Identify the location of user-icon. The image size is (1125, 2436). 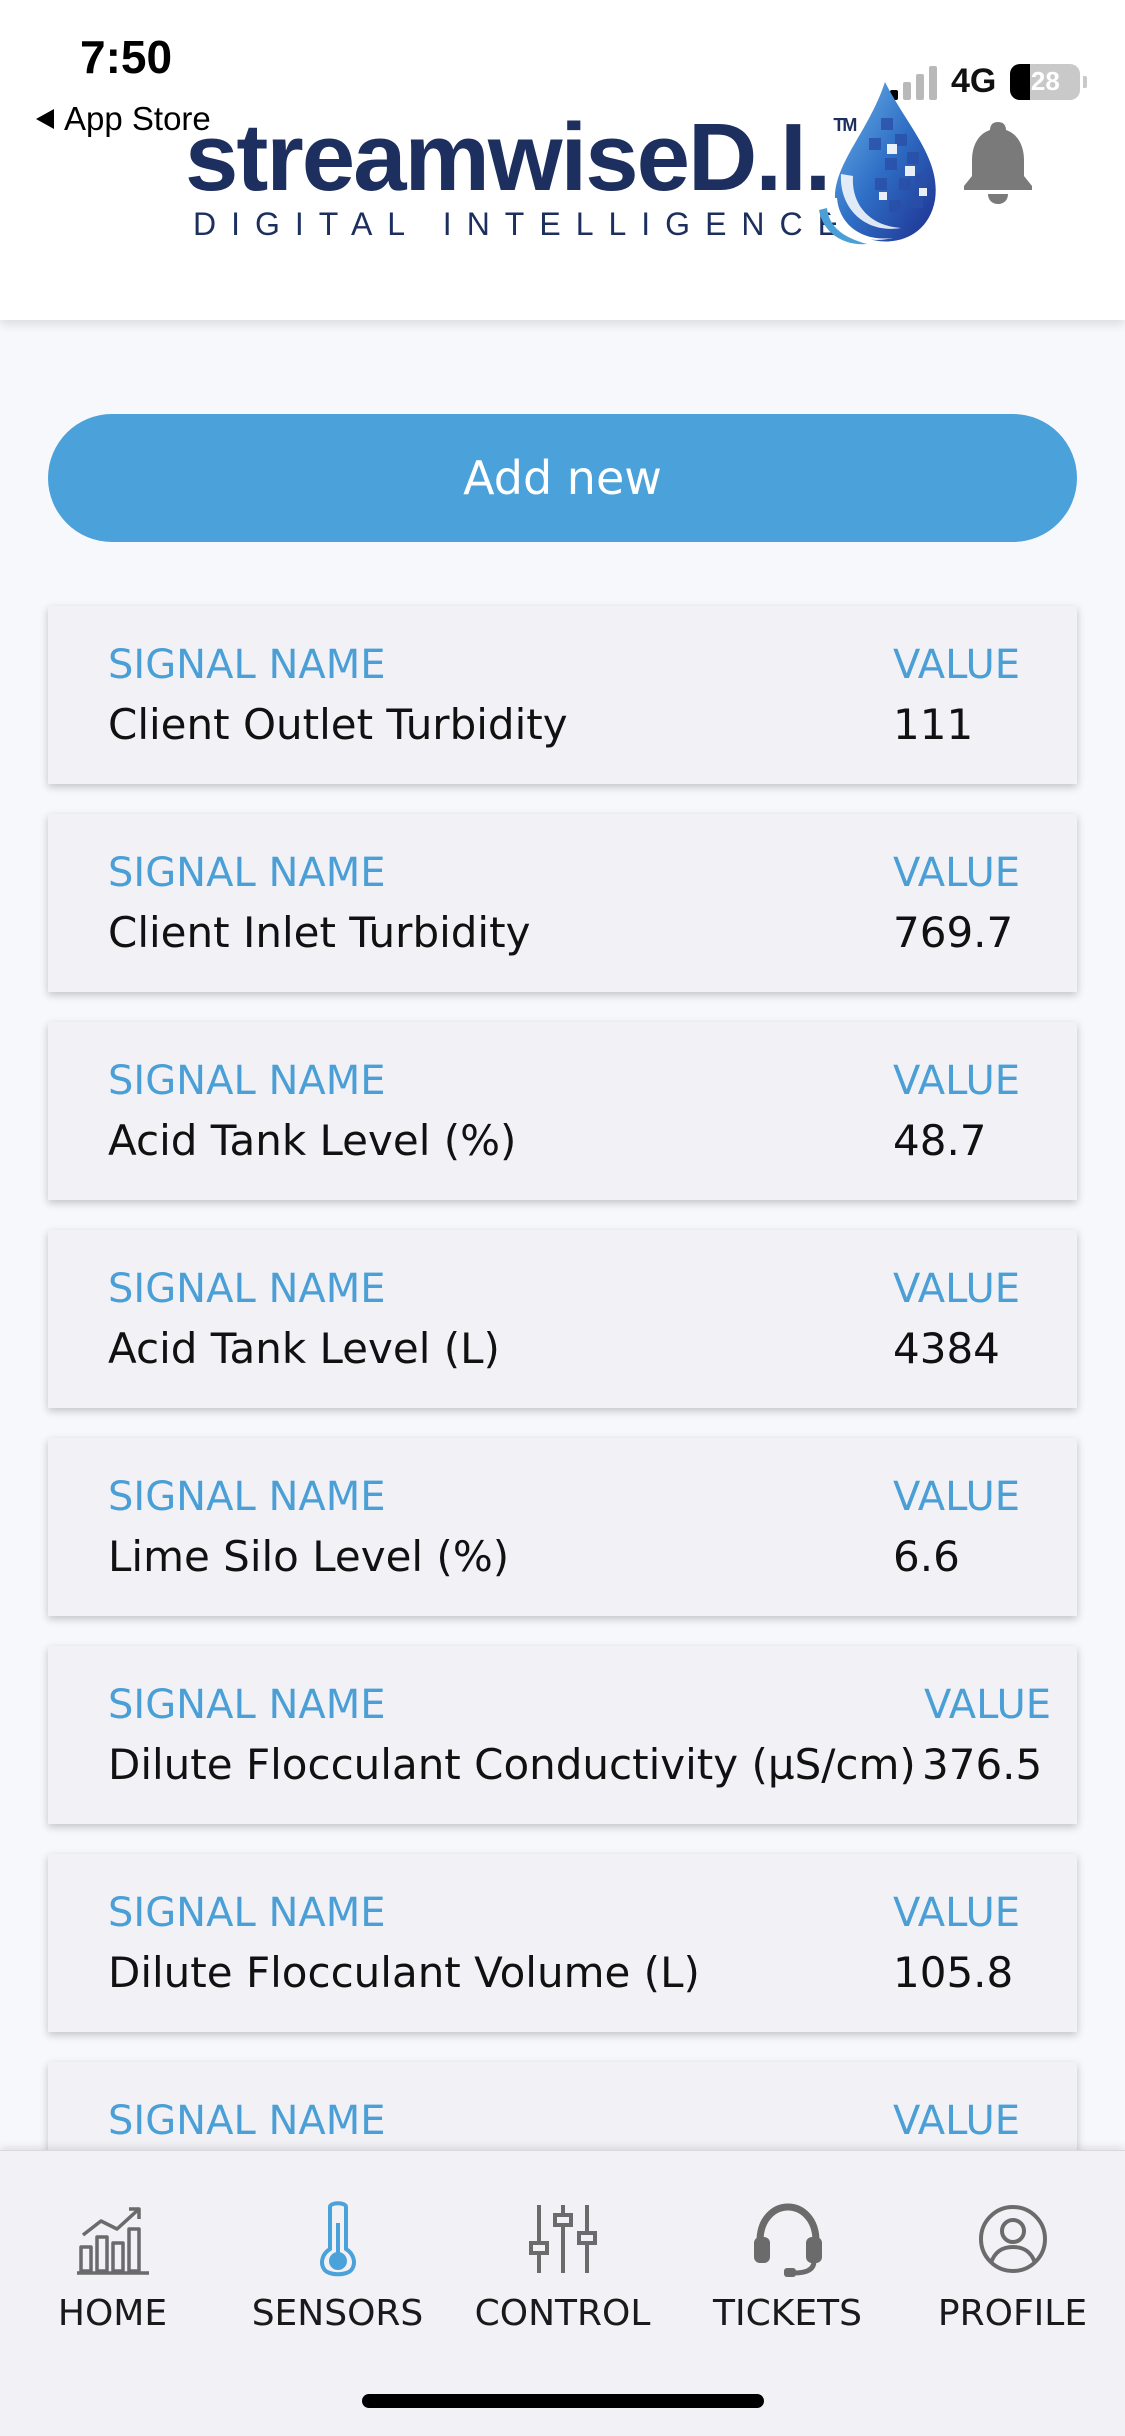
(1012, 2239).